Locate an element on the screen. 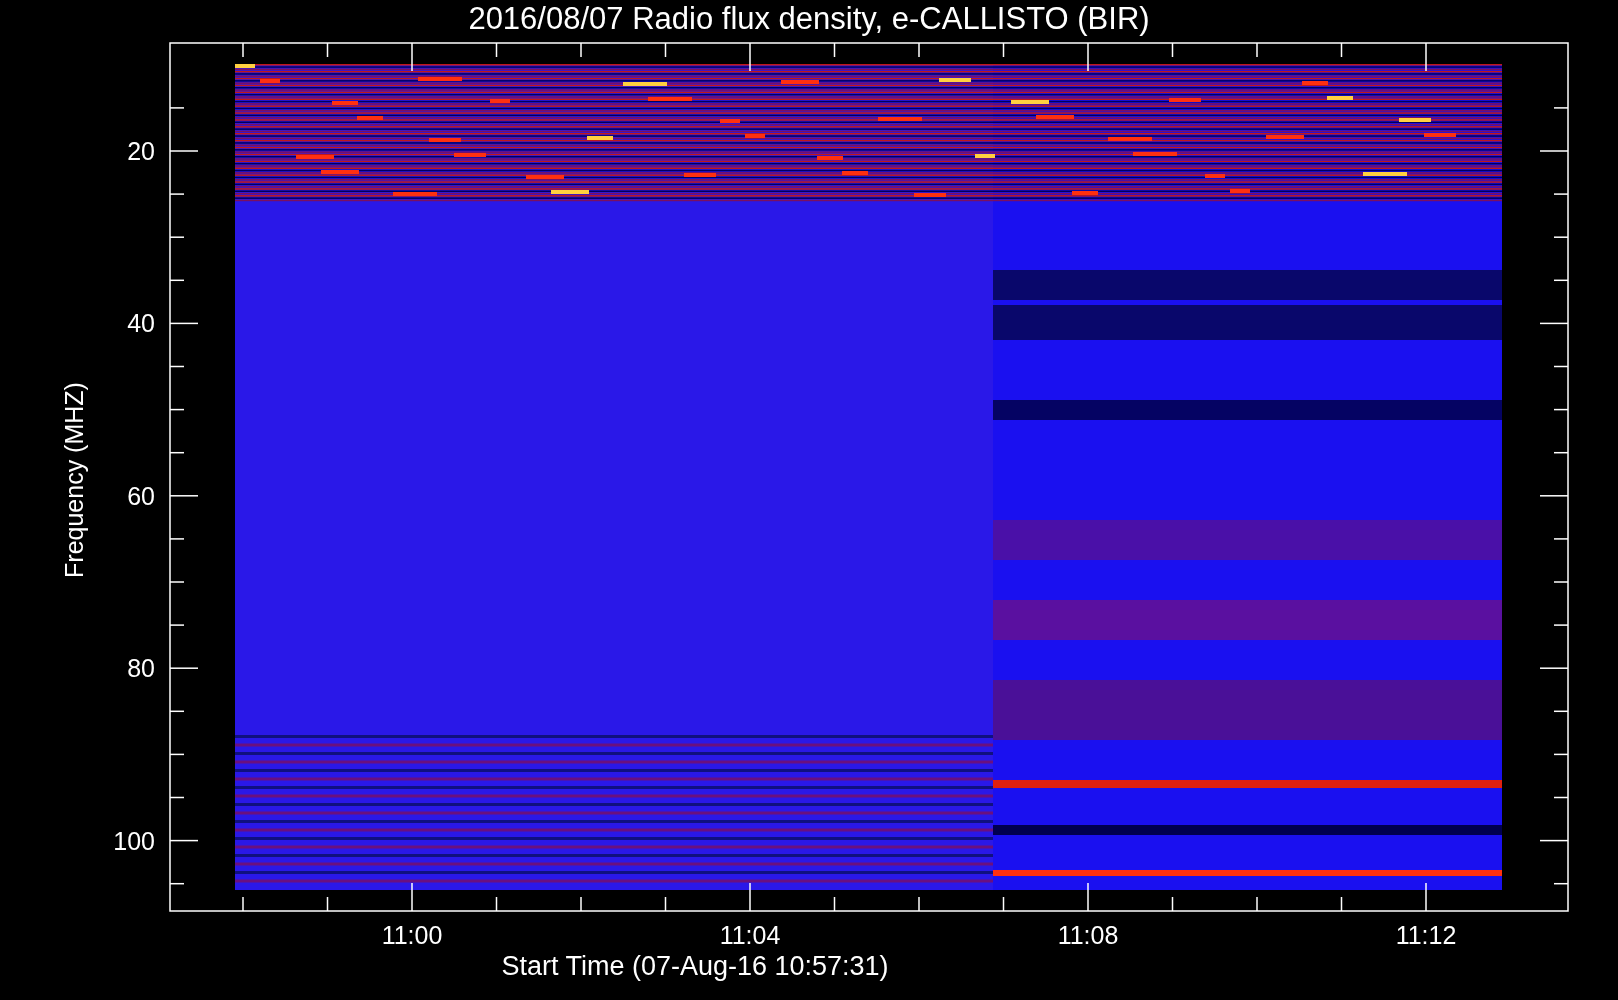 This screenshot has width=1618, height=1000. y-axis-label: Frequency (MHZ) is located at coordinates (74, 480).